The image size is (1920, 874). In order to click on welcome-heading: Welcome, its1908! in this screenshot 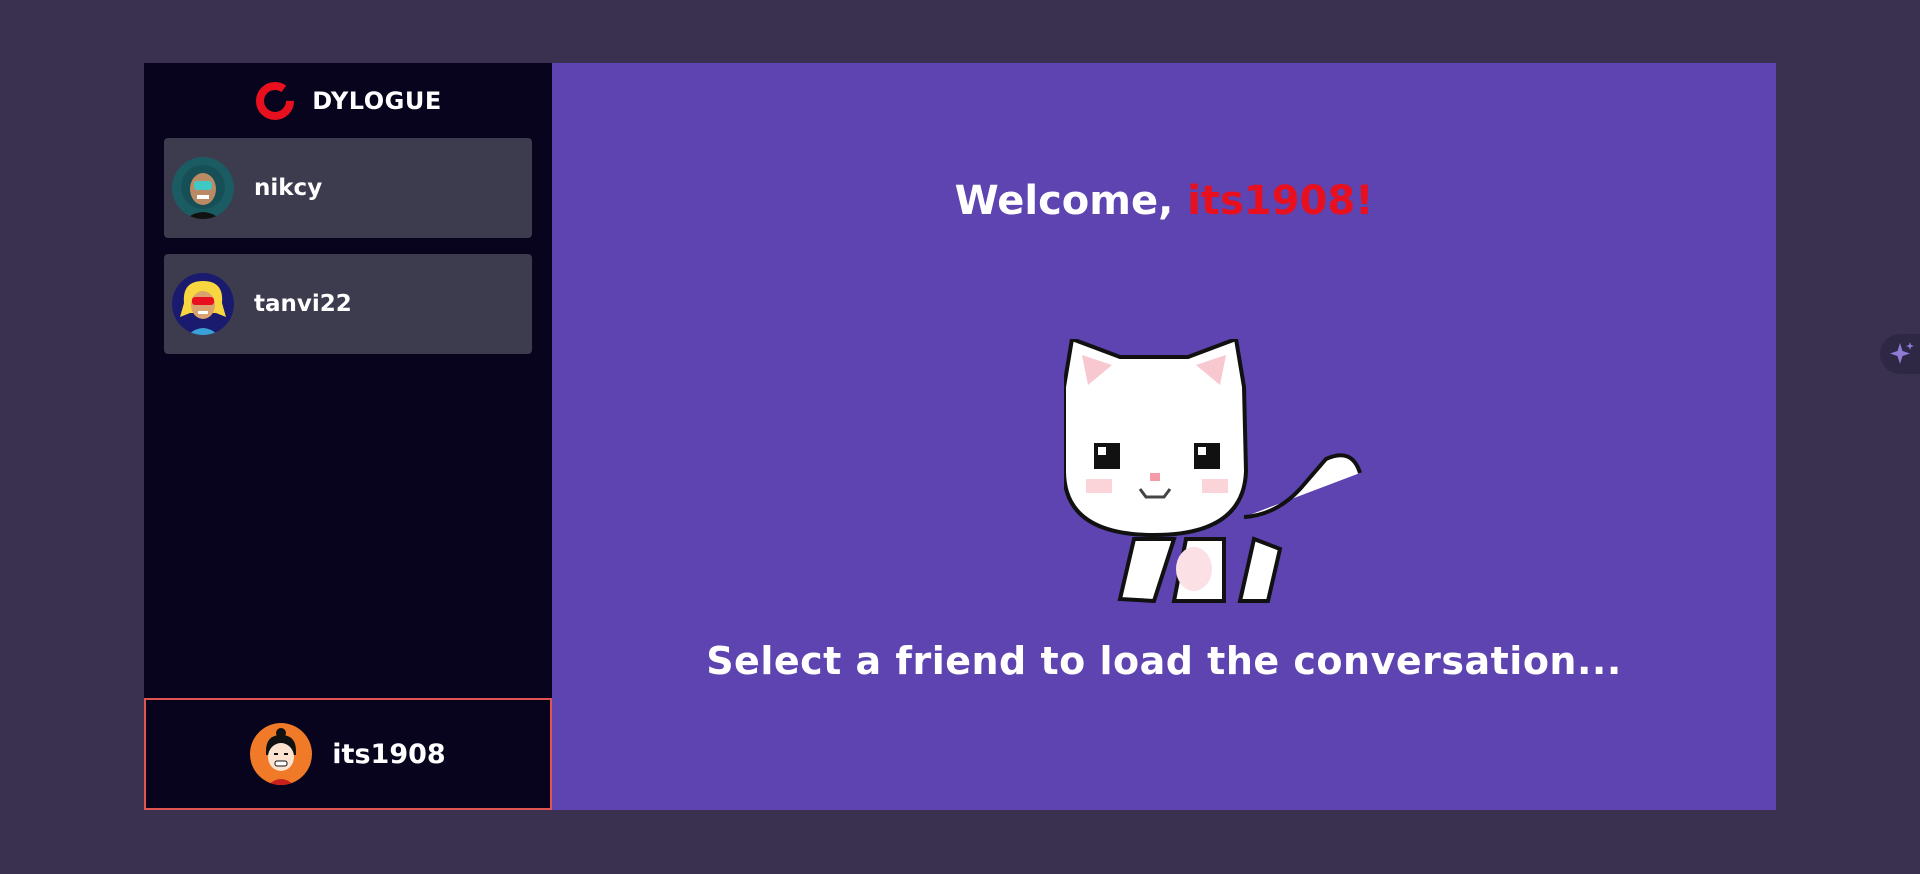, I will do `click(1164, 201)`.